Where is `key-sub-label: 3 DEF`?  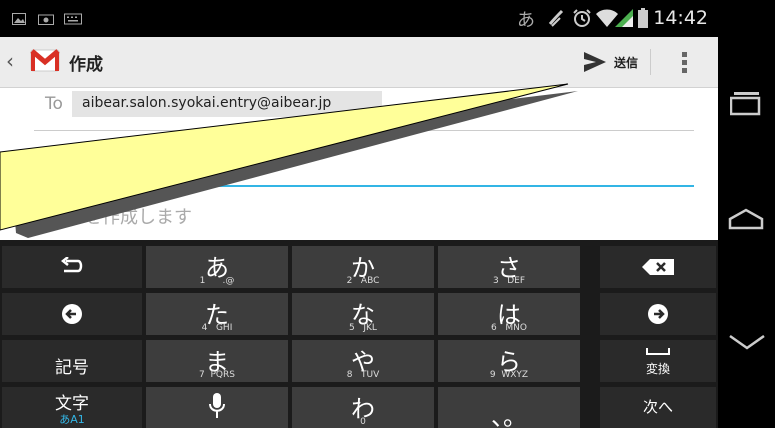
key-sub-label: 3 DEF is located at coordinates (509, 281).